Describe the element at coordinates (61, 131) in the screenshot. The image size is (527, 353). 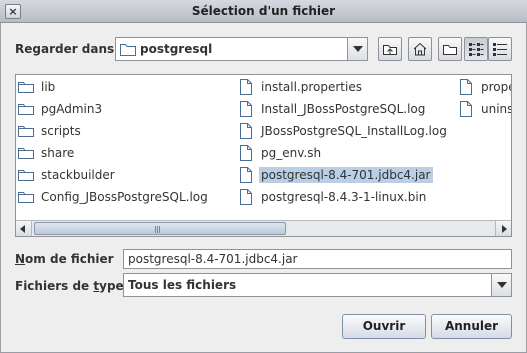
I see `item-label: scripts` at that location.